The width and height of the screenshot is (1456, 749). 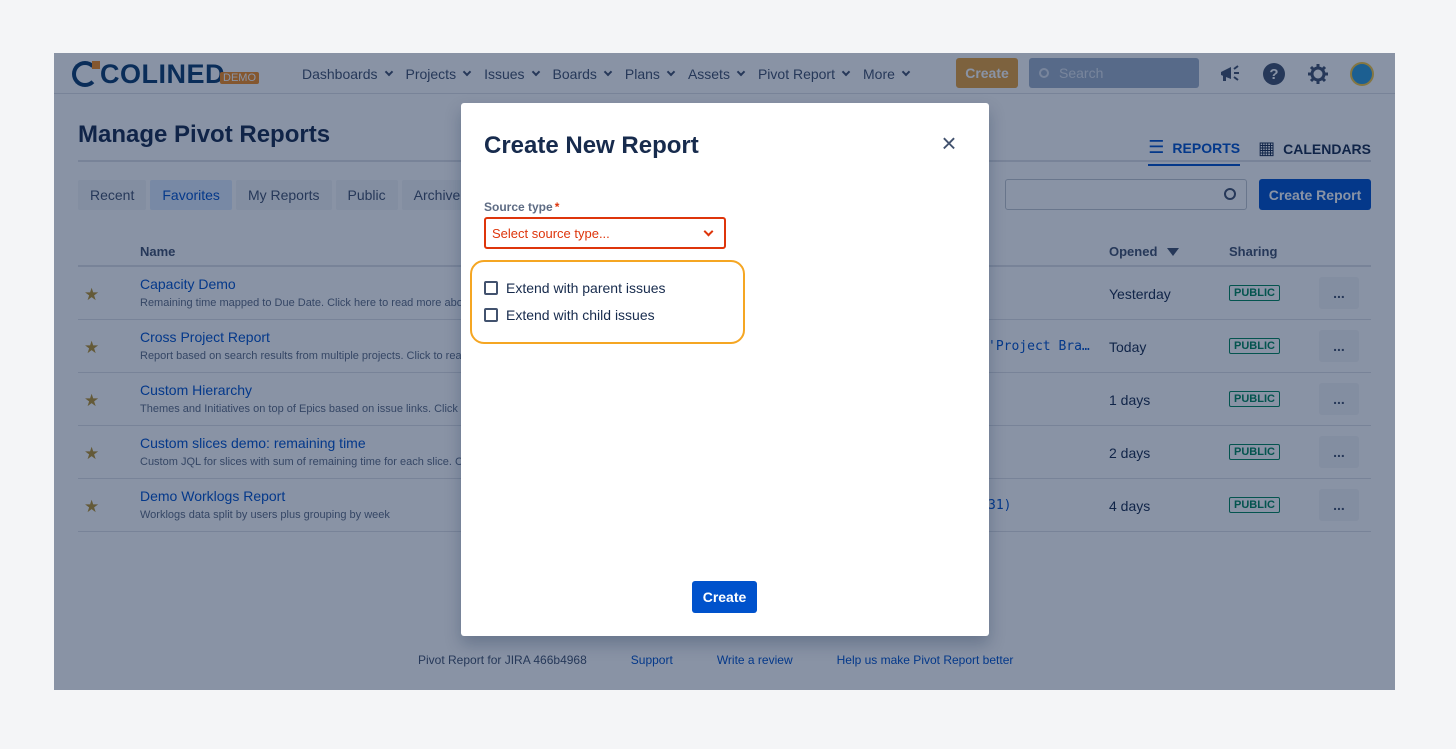 I want to click on label-text: Source type, so click(x=518, y=207).